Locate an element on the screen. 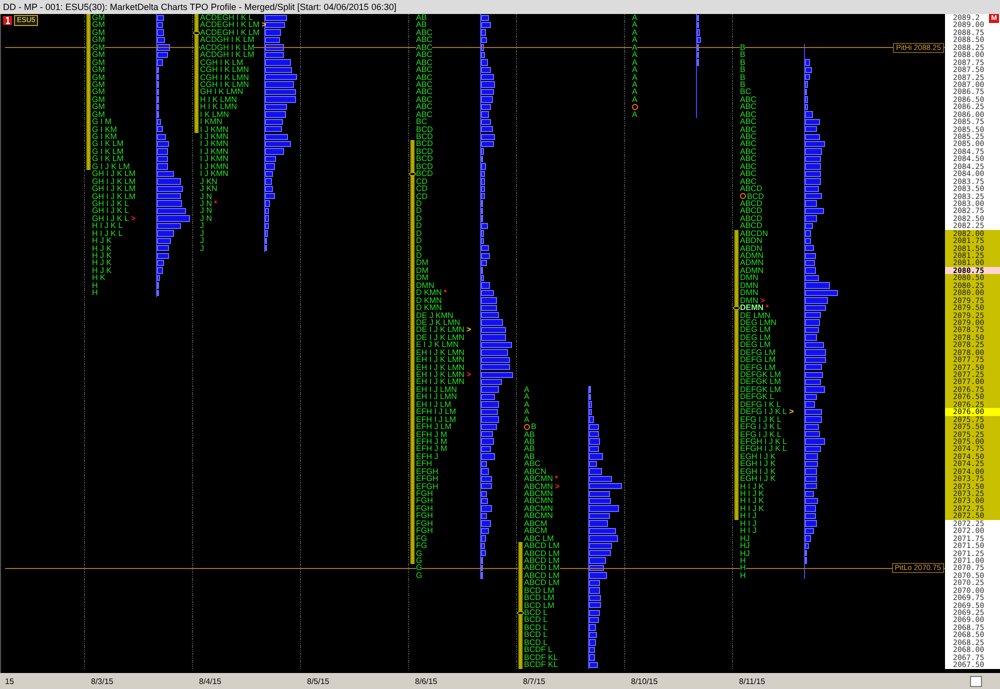 This screenshot has height=689, width=1000. tpo-letters: D KMN is located at coordinates (429, 293).